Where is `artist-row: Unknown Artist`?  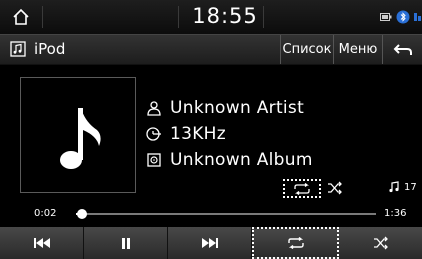
artist-row: Unknown Artist is located at coordinates (225, 108).